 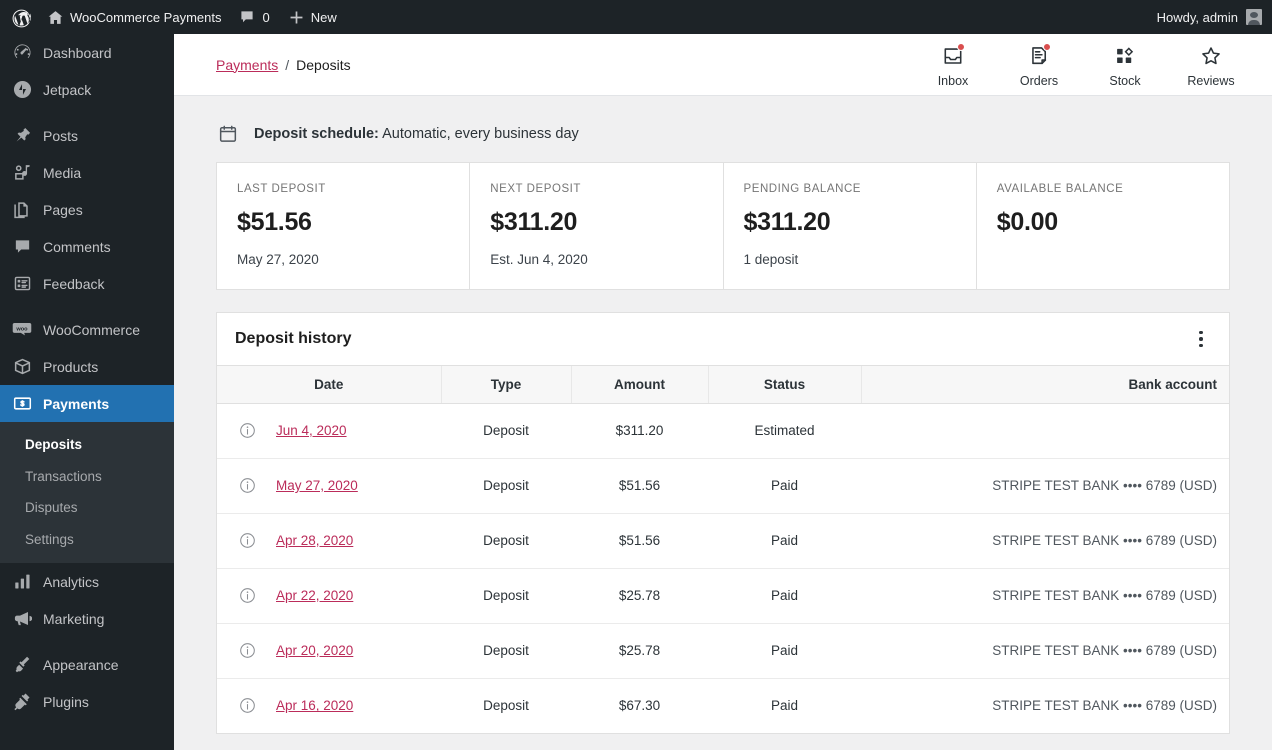 I want to click on submenu-item-deposits: Deposits, so click(x=87, y=445).